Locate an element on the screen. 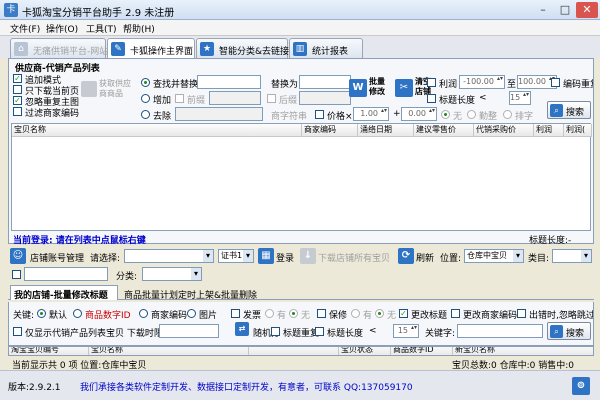 This screenshot has width=600, height=400. col-profit-rate: 利润( is located at coordinates (578, 130).